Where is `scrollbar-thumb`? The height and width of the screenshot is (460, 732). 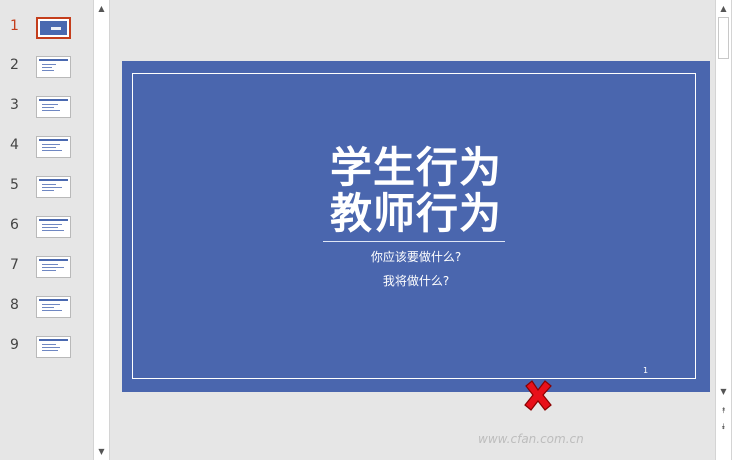
scrollbar-thumb is located at coordinates (723, 38).